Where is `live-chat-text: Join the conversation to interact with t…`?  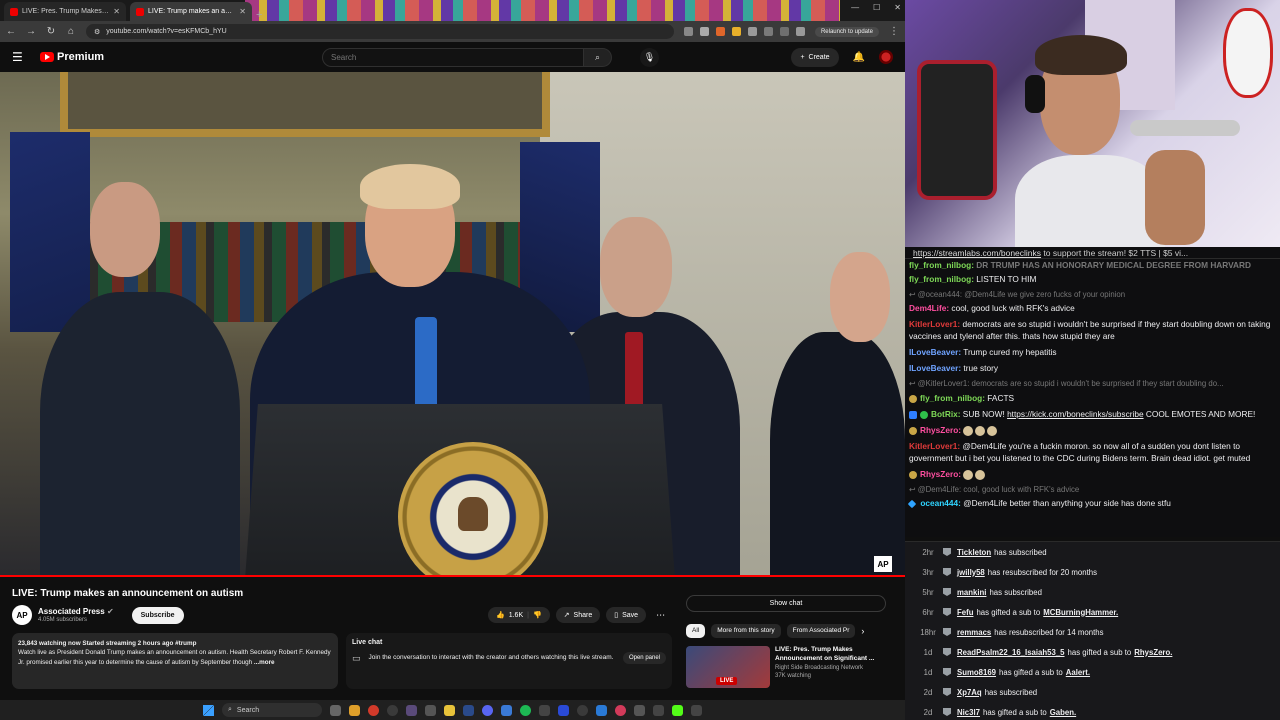 live-chat-text: Join the conversation to interact with t… is located at coordinates (491, 658).